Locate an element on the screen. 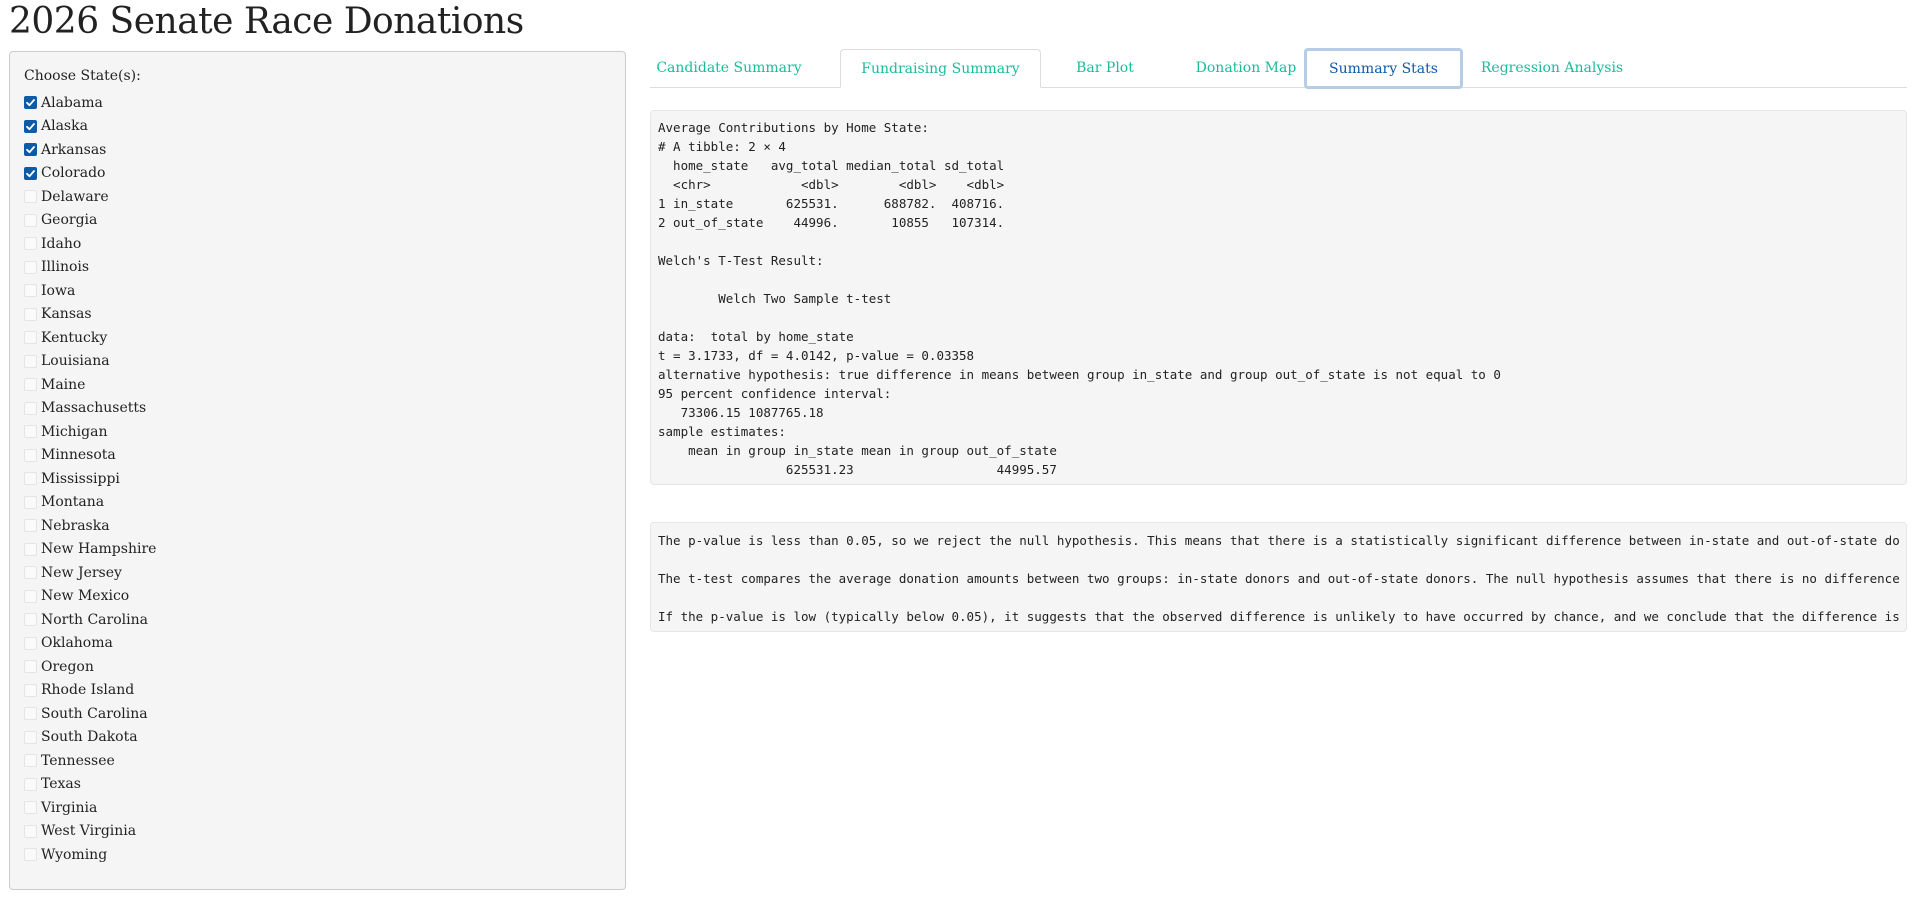  state-option-south-carolina: South Carolina is located at coordinates (90, 714).